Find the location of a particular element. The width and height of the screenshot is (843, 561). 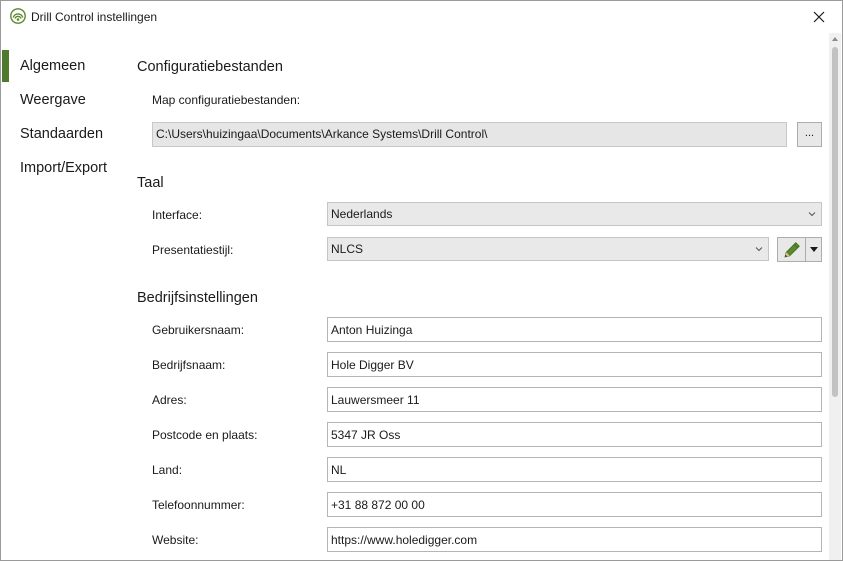

address-input is located at coordinates (574, 399).